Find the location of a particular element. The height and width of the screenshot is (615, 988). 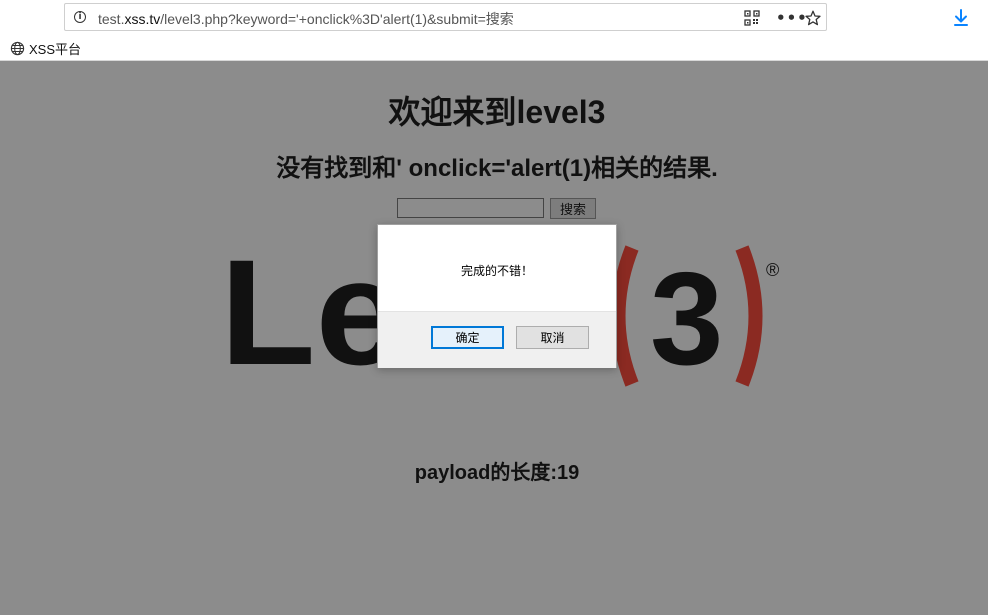

bookmark-label: XSS平台 is located at coordinates (55, 49).